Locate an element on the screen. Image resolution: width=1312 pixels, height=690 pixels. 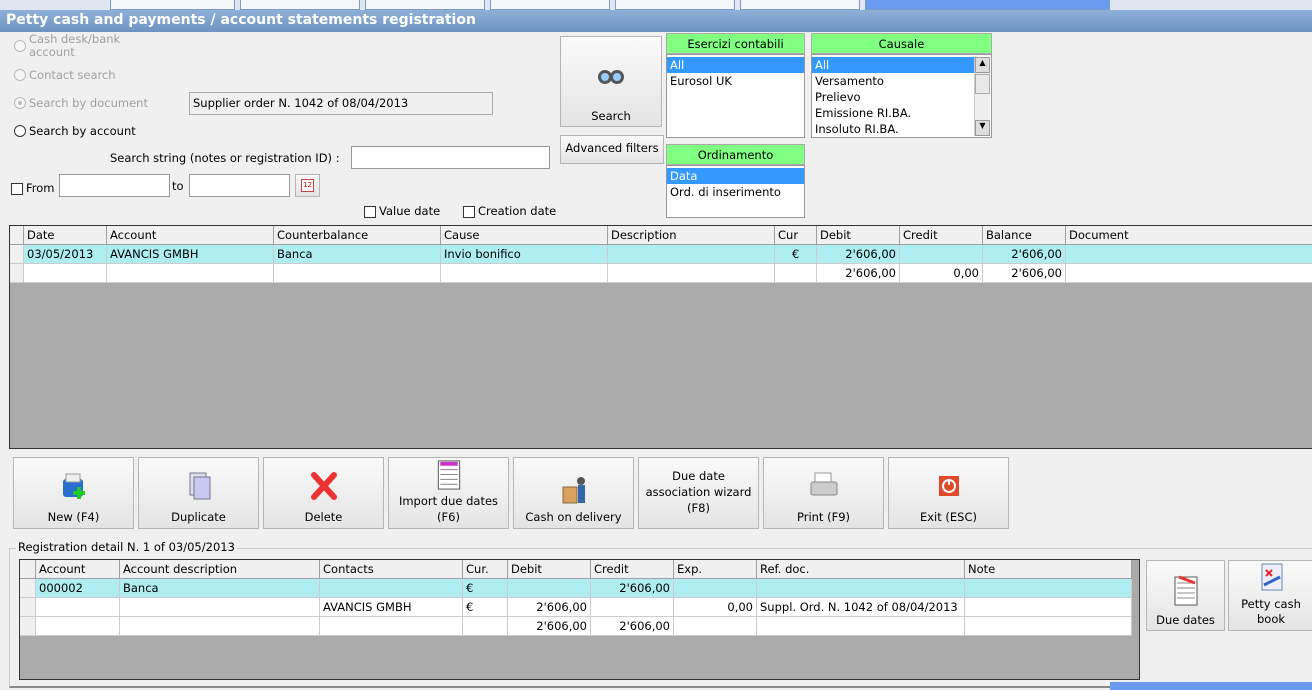
search-button: Search is located at coordinates (611, 81).